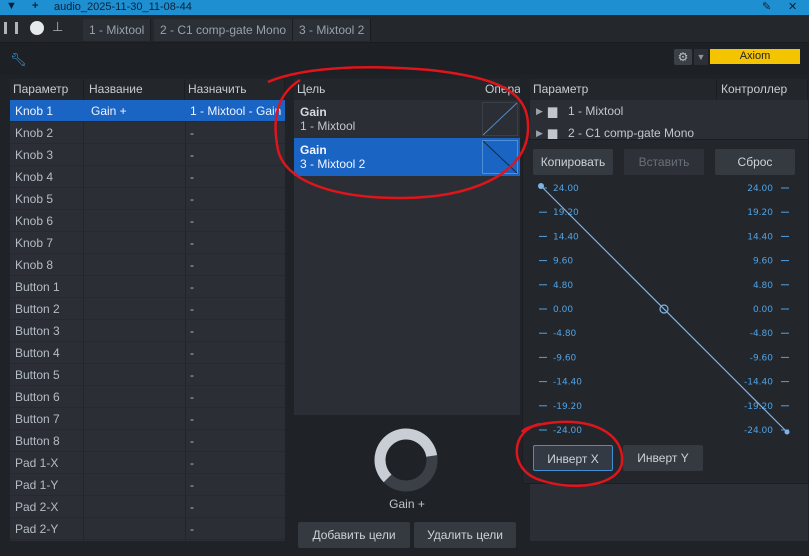  I want to click on table-row: Pad 1-Y -, so click(147, 485).